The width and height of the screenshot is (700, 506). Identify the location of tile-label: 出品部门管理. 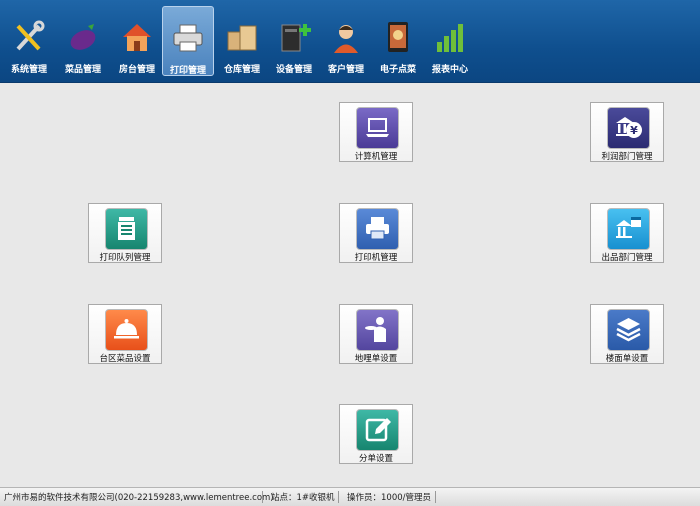
(627, 258).